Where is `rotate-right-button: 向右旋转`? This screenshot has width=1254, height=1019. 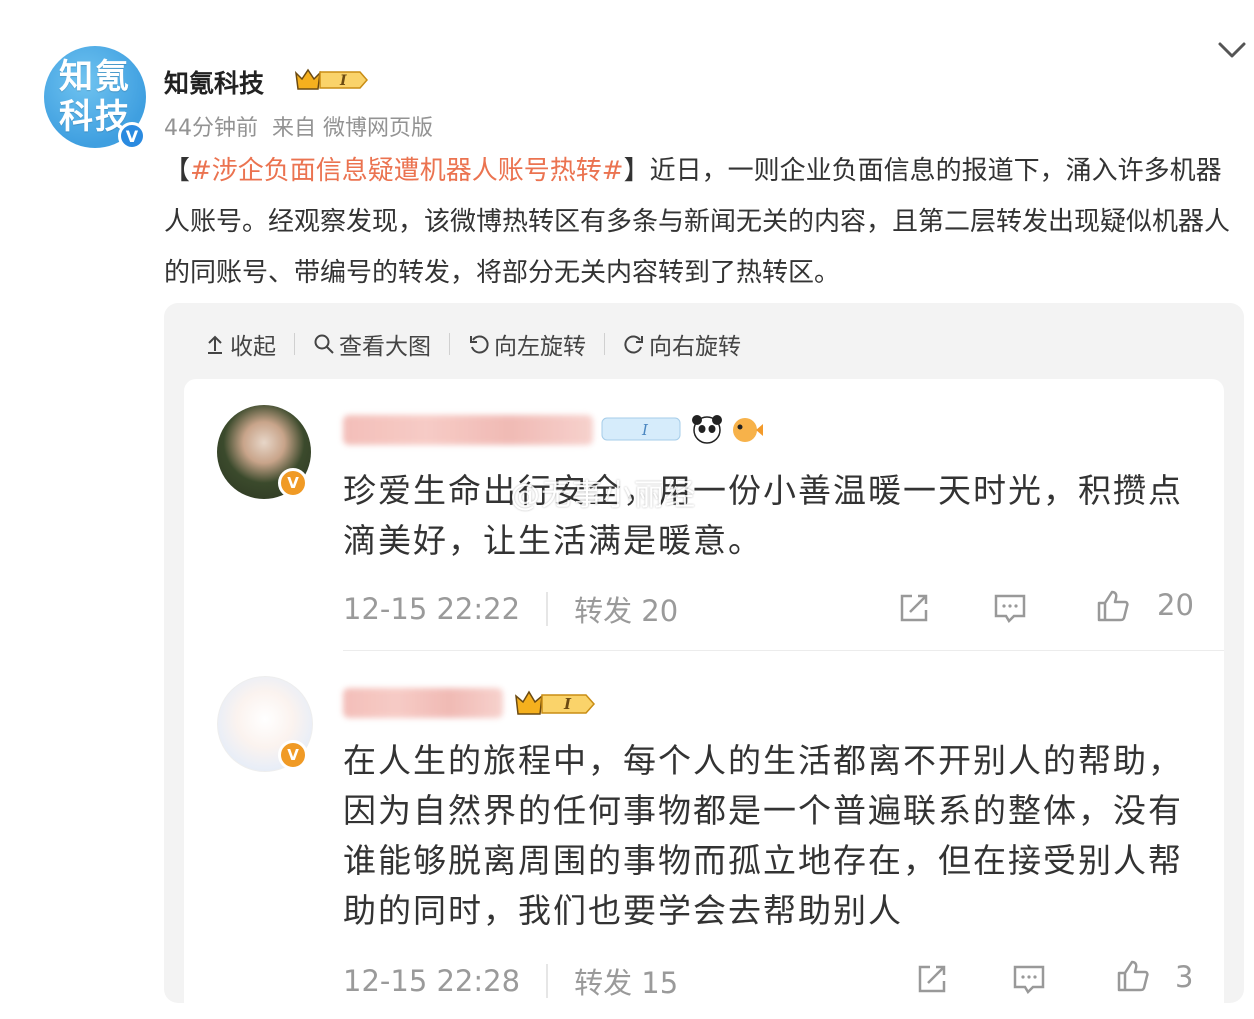 rotate-right-button: 向右旋转 is located at coordinates (682, 344).